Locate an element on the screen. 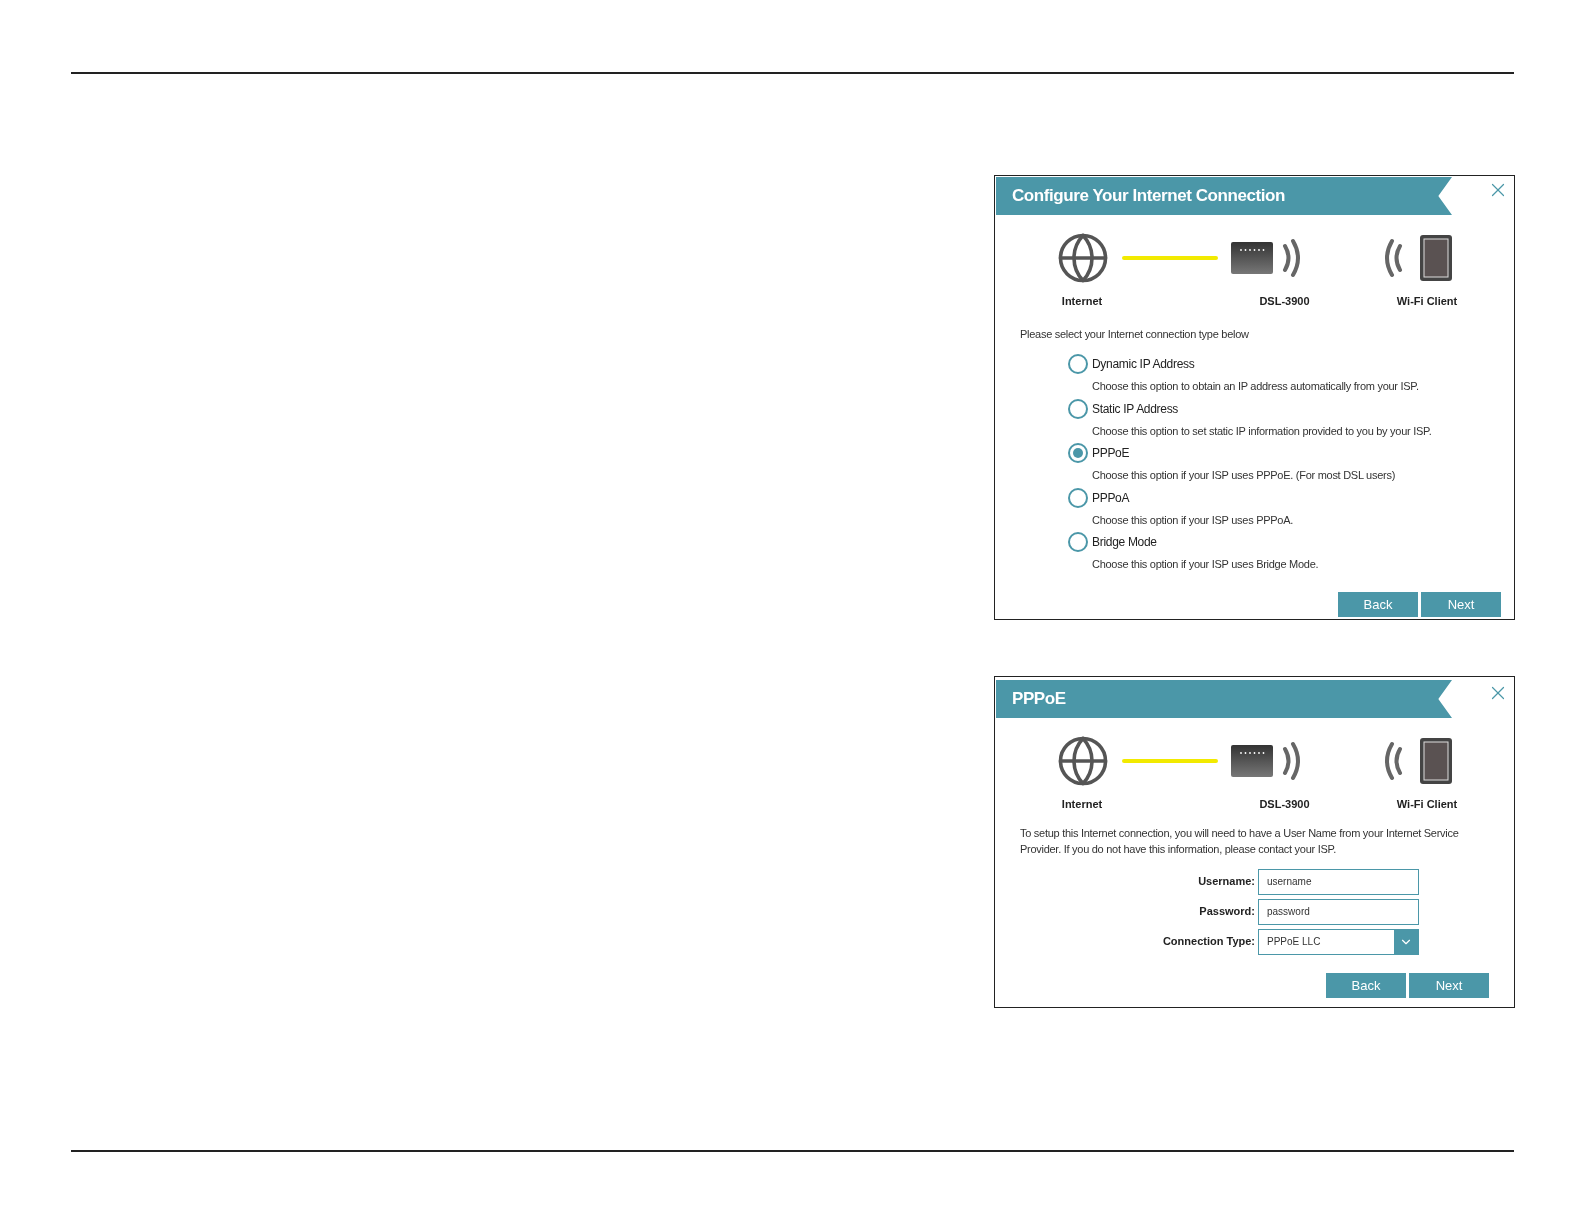 Image resolution: width=1585 pixels, height=1225 pixels. field-label: Password: is located at coordinates (1227, 912).